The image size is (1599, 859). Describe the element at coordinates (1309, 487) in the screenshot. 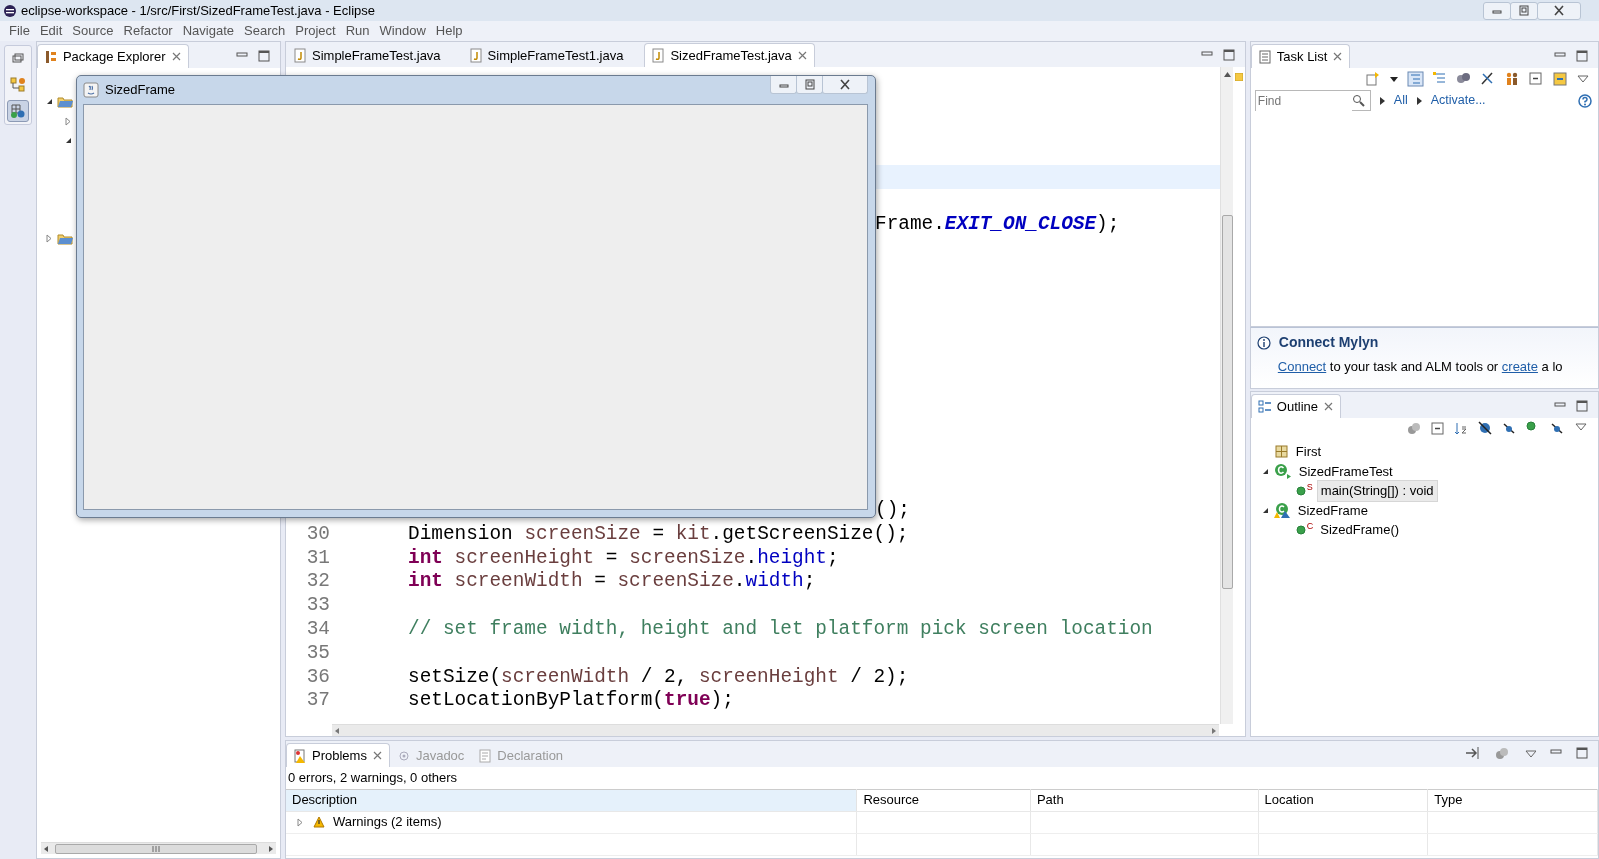

I see `modifier-marker: S` at that location.